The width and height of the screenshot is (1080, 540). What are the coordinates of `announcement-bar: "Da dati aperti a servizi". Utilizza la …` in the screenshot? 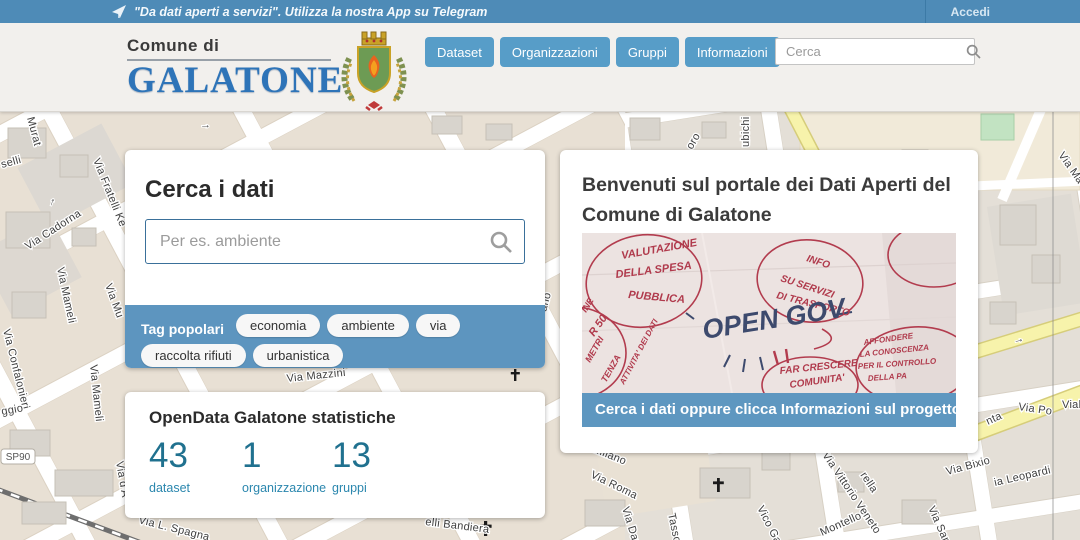 It's located at (540, 11).